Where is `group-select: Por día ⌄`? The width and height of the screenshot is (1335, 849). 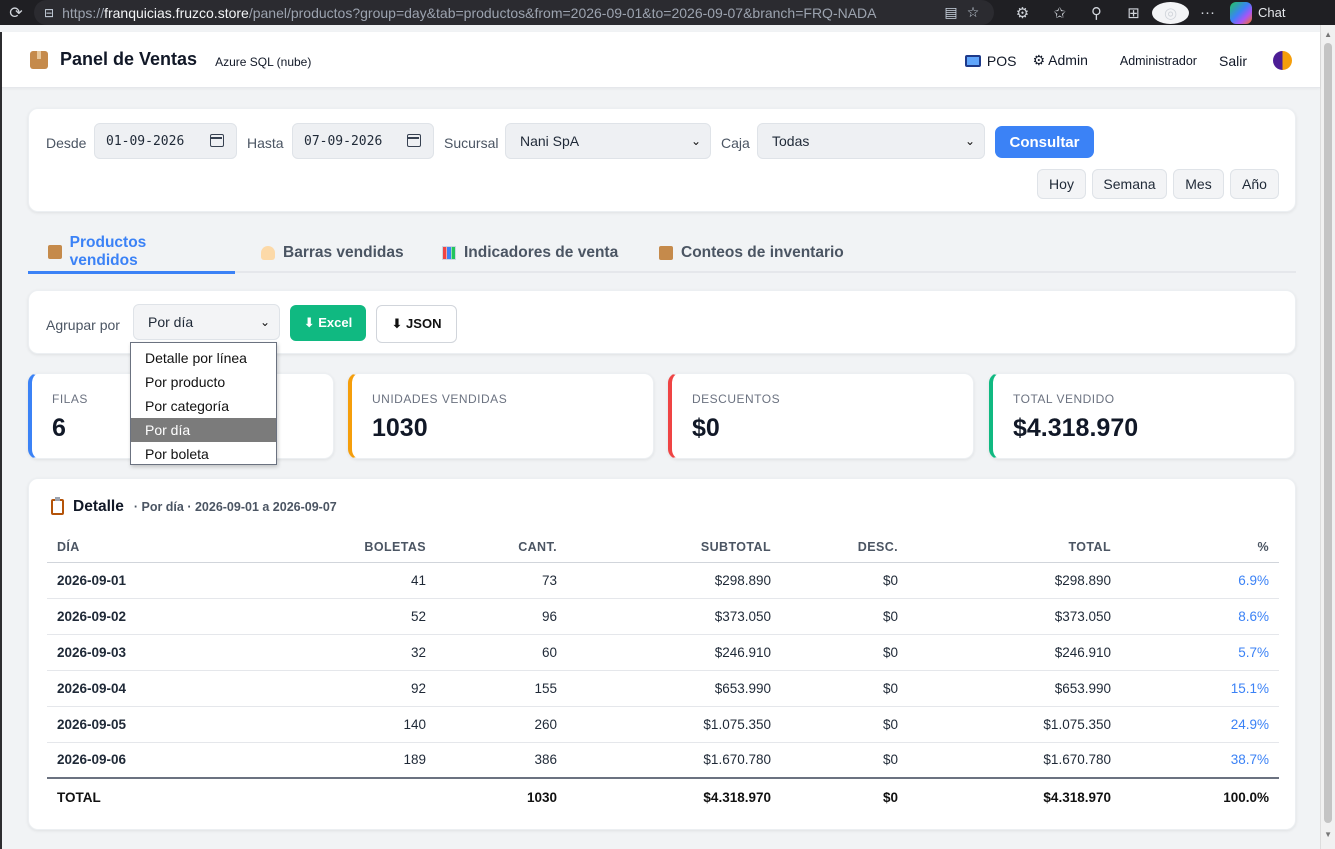
group-select: Por día ⌄ is located at coordinates (206, 322).